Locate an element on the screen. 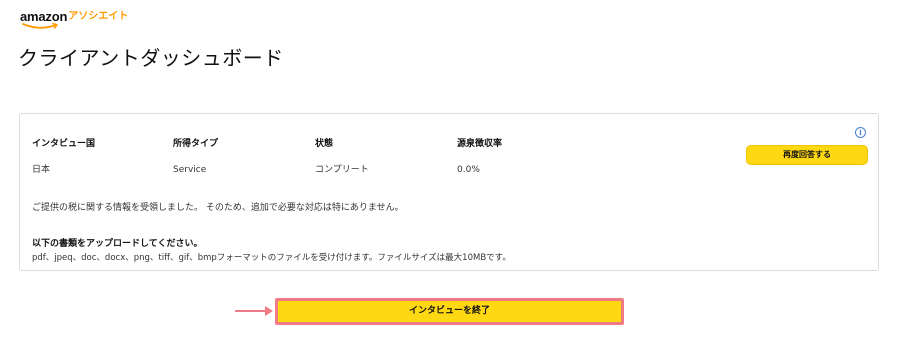  column-income-type: 所得タイプ Service is located at coordinates (195, 157).